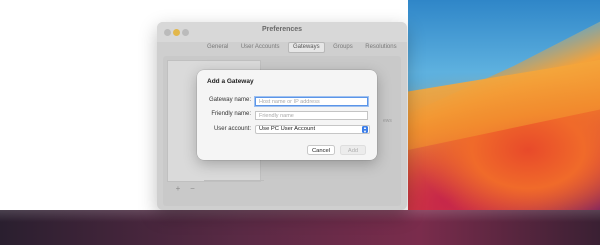 Image resolution: width=600 pixels, height=245 pixels. I want to click on cancel-button: Cancel, so click(321, 150).